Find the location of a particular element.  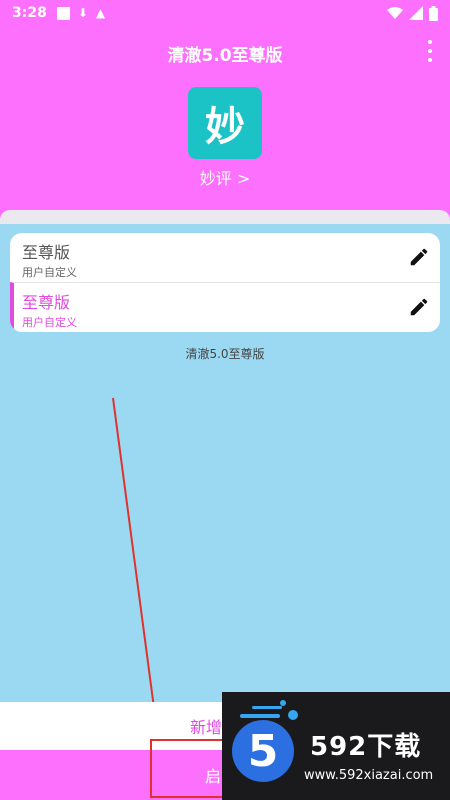

status-time: 3:28 is located at coordinates (29, 13).